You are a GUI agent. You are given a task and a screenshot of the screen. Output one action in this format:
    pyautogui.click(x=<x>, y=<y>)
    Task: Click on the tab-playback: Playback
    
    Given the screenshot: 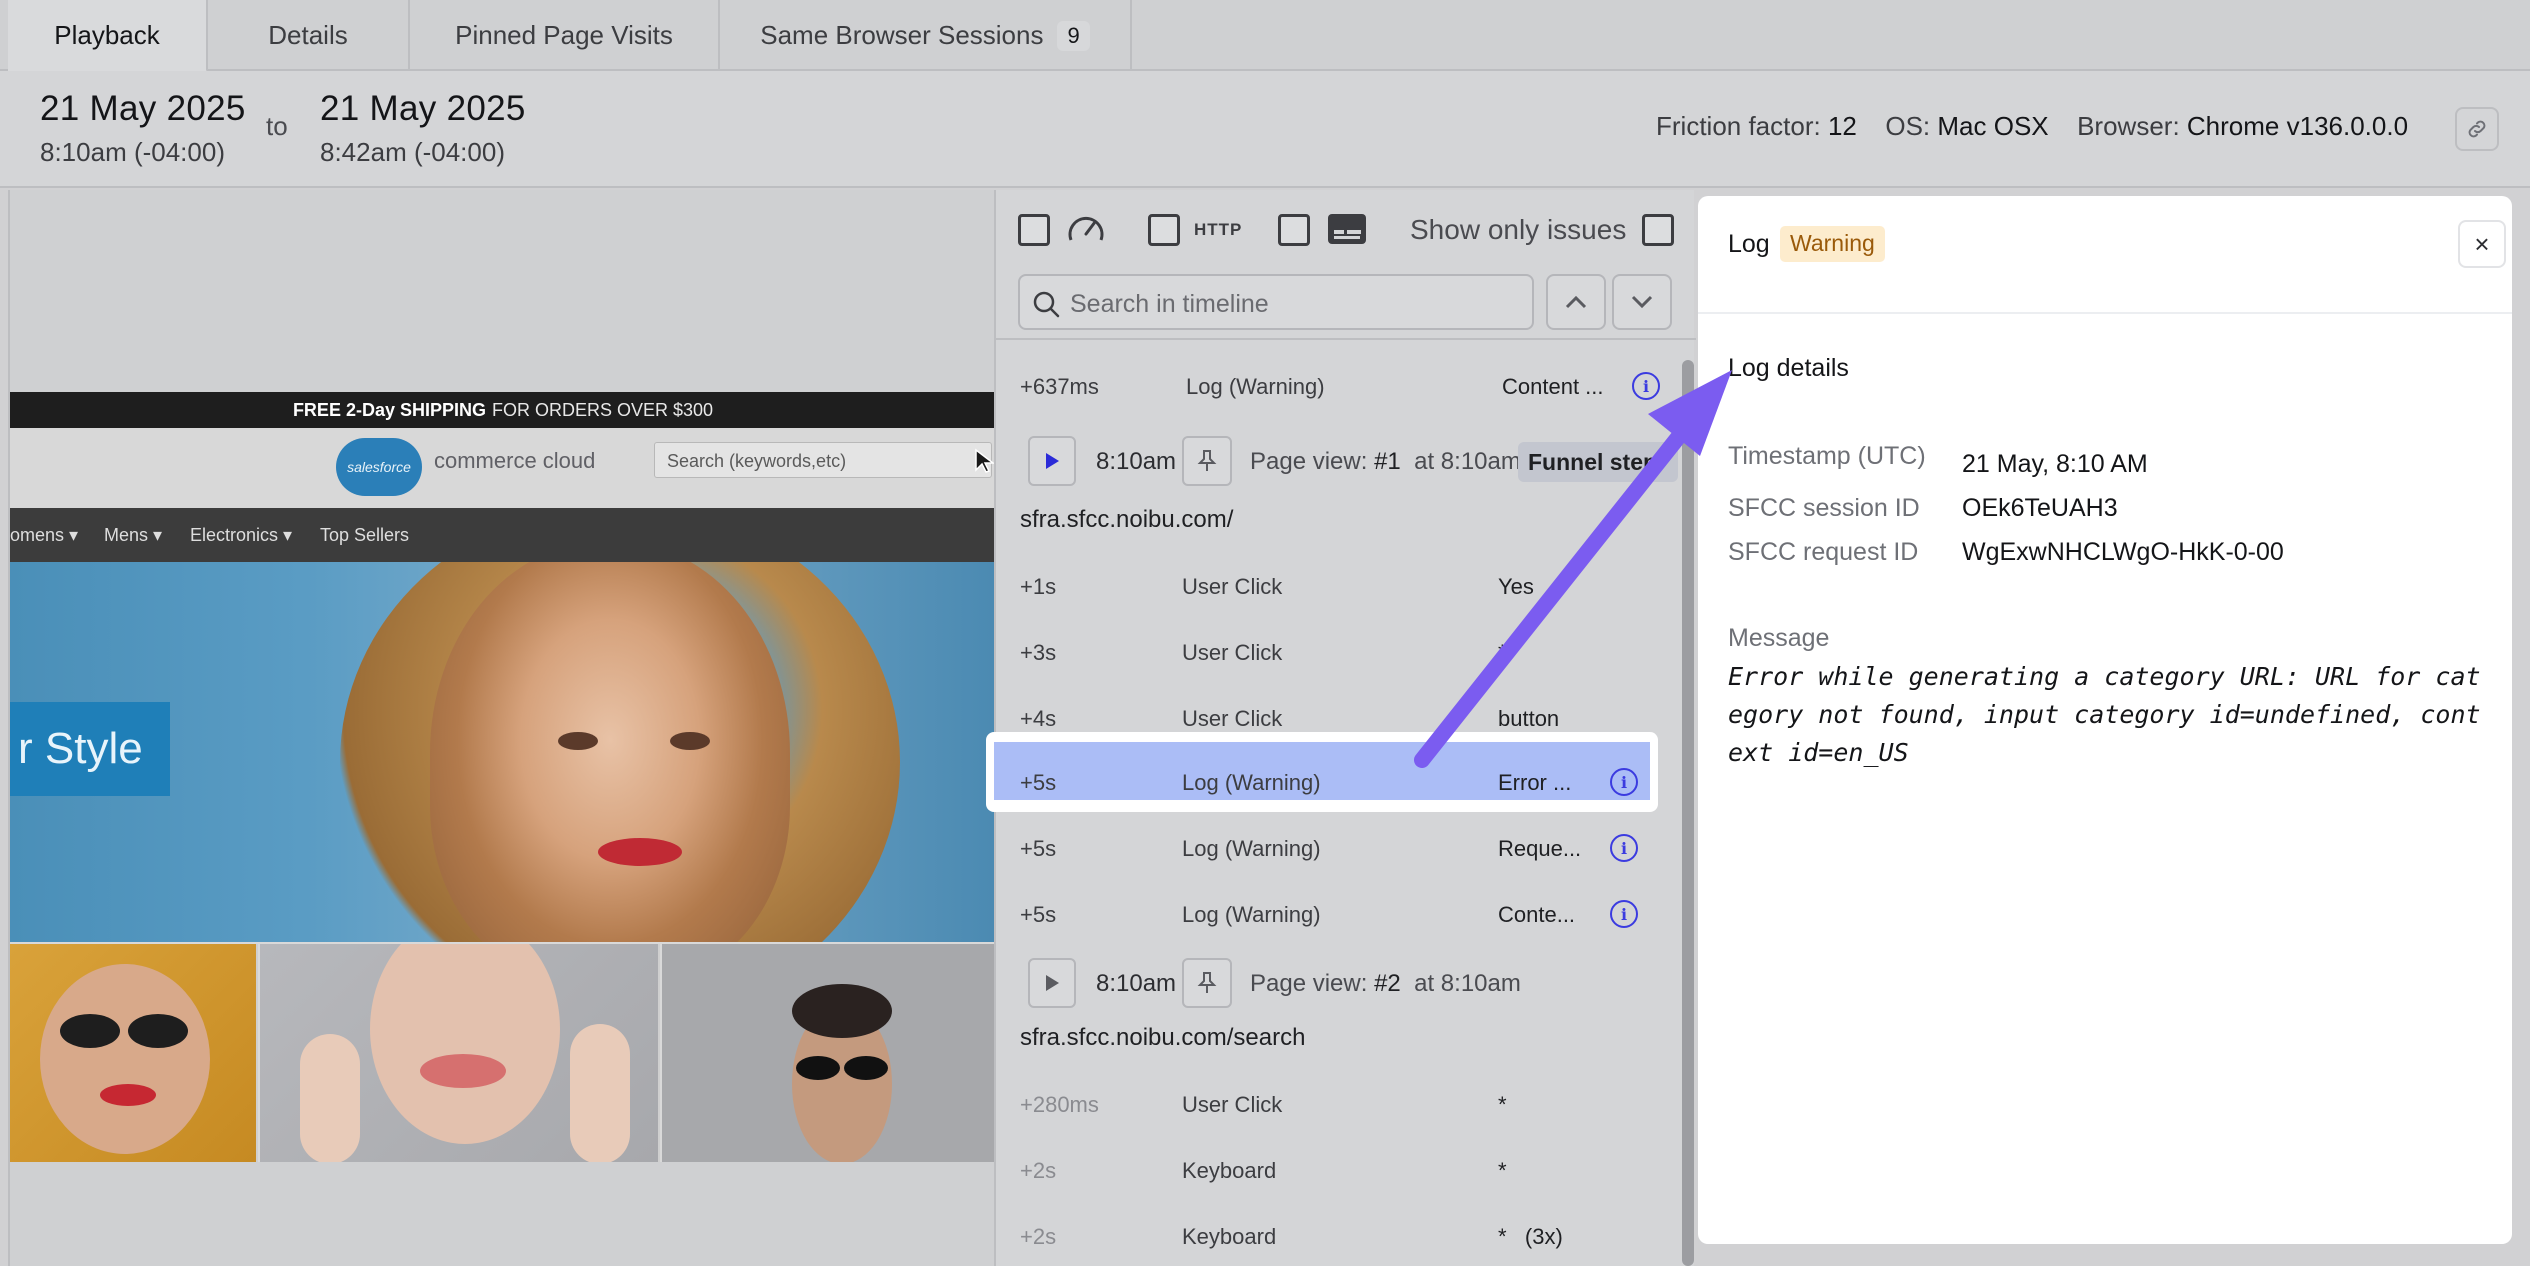 What is the action you would take?
    pyautogui.click(x=108, y=36)
    